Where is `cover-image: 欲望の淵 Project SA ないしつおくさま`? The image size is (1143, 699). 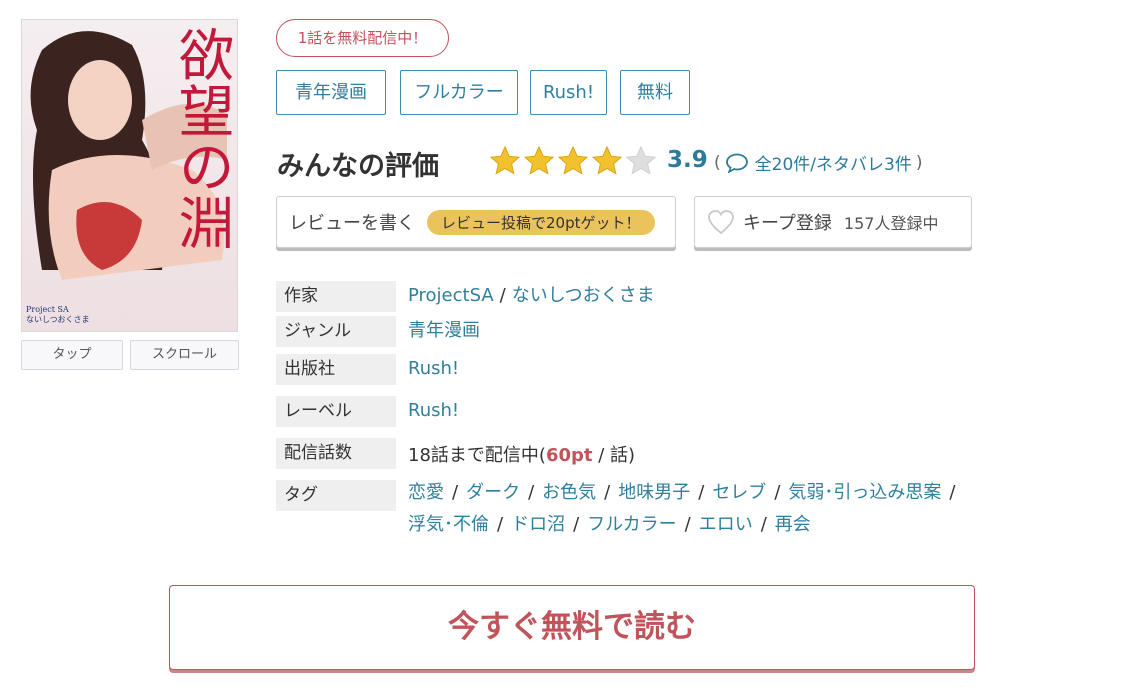
cover-image: 欲望の淵 Project SA ないしつおくさま is located at coordinates (129, 175).